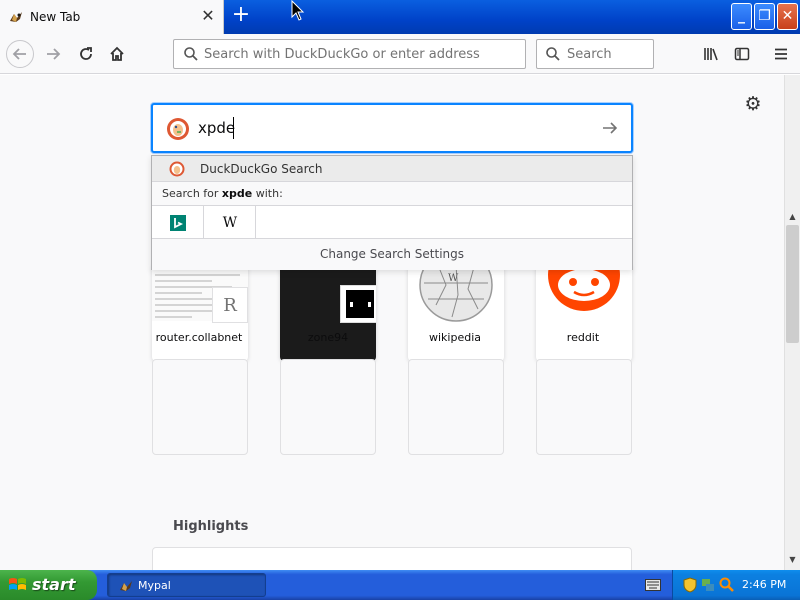 The height and width of the screenshot is (600, 800). Describe the element at coordinates (55, 17) in the screenshot. I see `tab-title: New Tab` at that location.